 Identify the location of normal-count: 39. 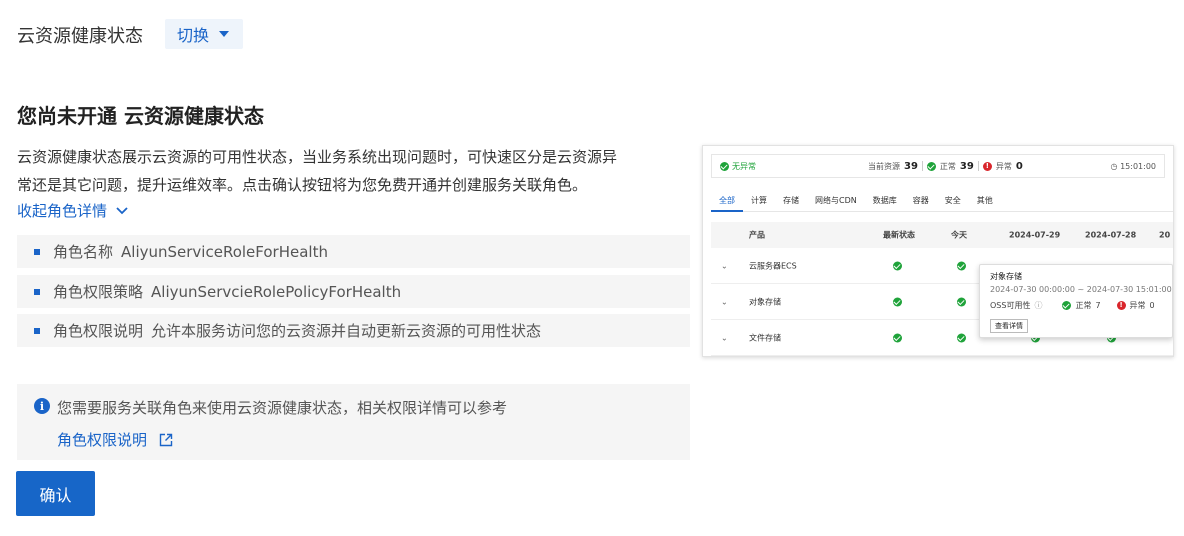
(966, 166).